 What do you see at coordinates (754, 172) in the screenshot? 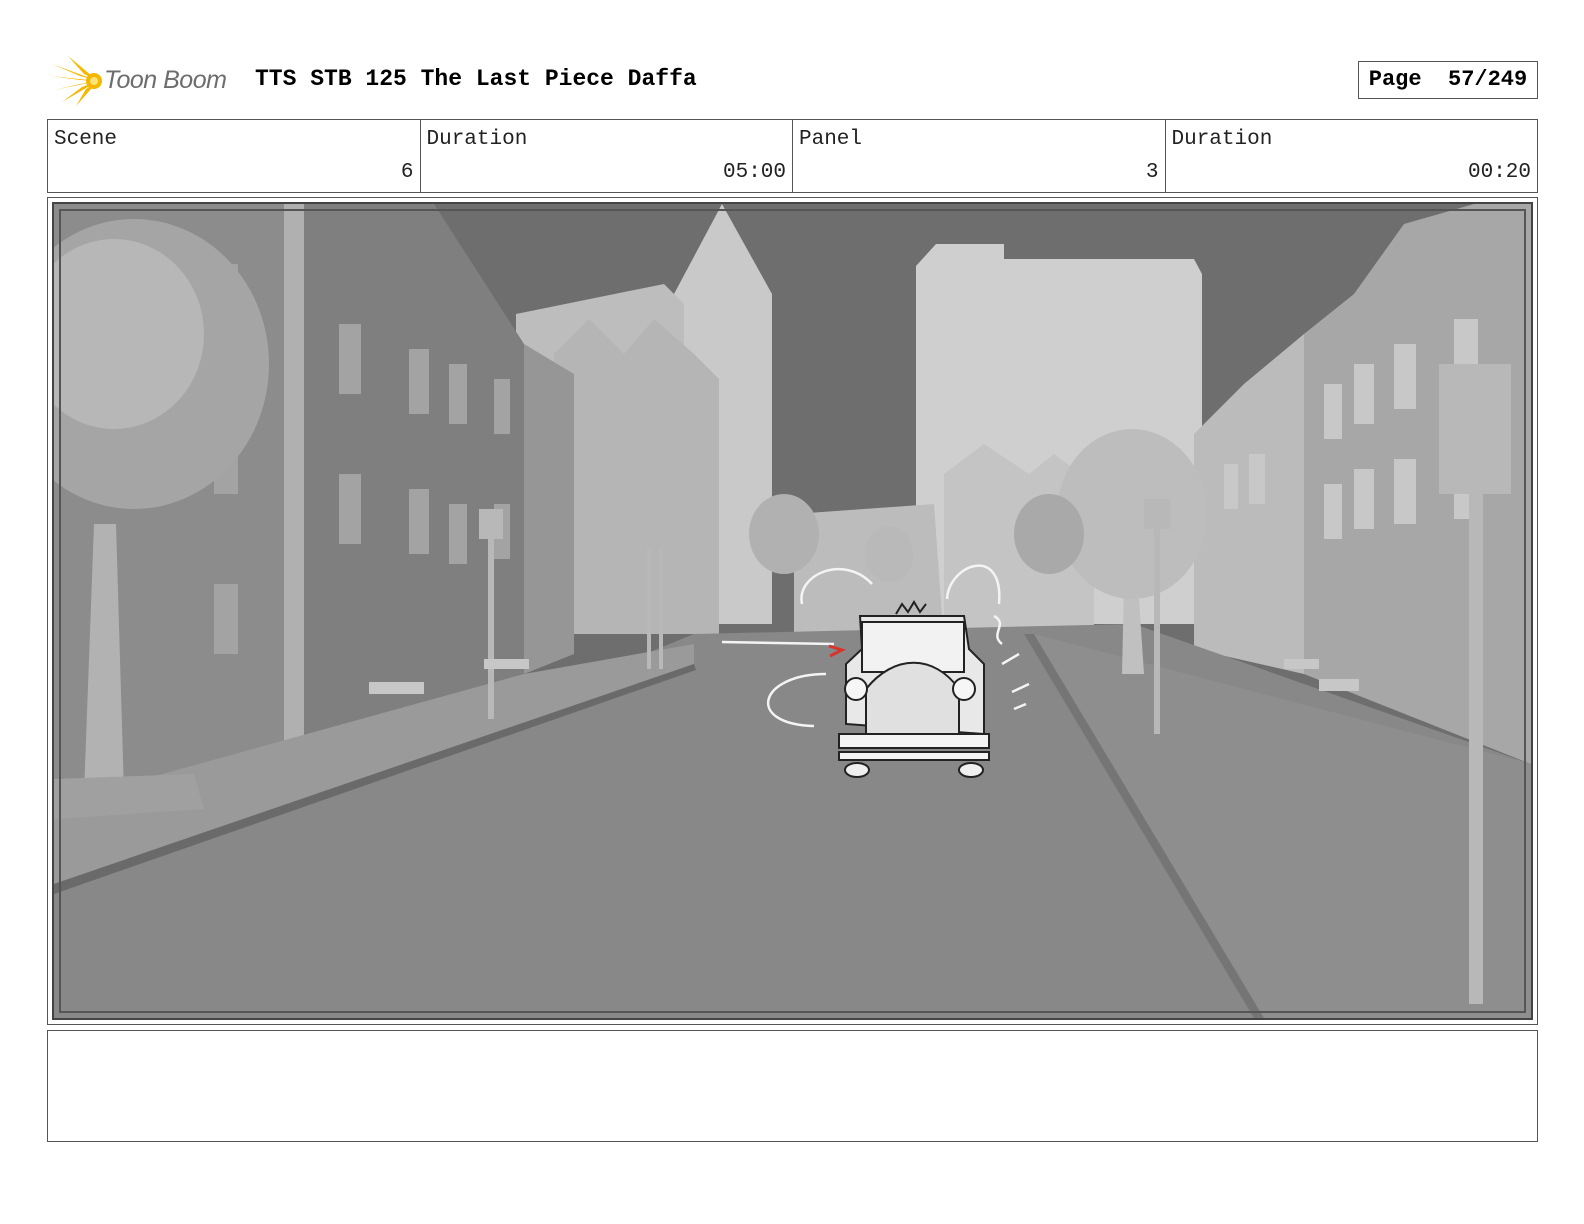
I see `scene-duration-value: 05:00` at bounding box center [754, 172].